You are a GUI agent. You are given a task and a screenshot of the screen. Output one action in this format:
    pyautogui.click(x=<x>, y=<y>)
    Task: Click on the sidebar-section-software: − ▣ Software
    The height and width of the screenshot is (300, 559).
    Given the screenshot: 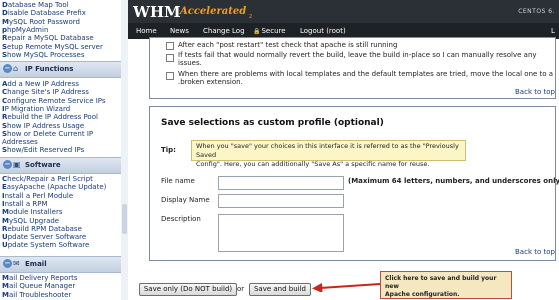 What is the action you would take?
    pyautogui.click(x=60, y=165)
    